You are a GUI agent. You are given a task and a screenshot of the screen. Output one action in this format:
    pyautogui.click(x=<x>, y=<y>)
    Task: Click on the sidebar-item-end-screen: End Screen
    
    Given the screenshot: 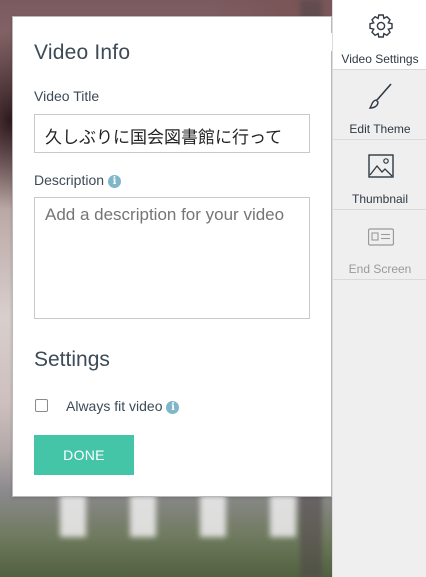 What is the action you would take?
    pyautogui.click(x=379, y=245)
    